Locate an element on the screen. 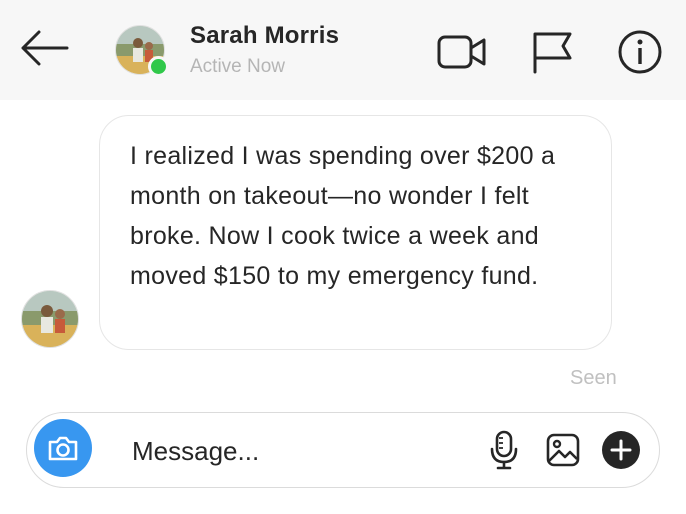 This screenshot has width=686, height=514. arrow-left-icon is located at coordinates (45, 48).